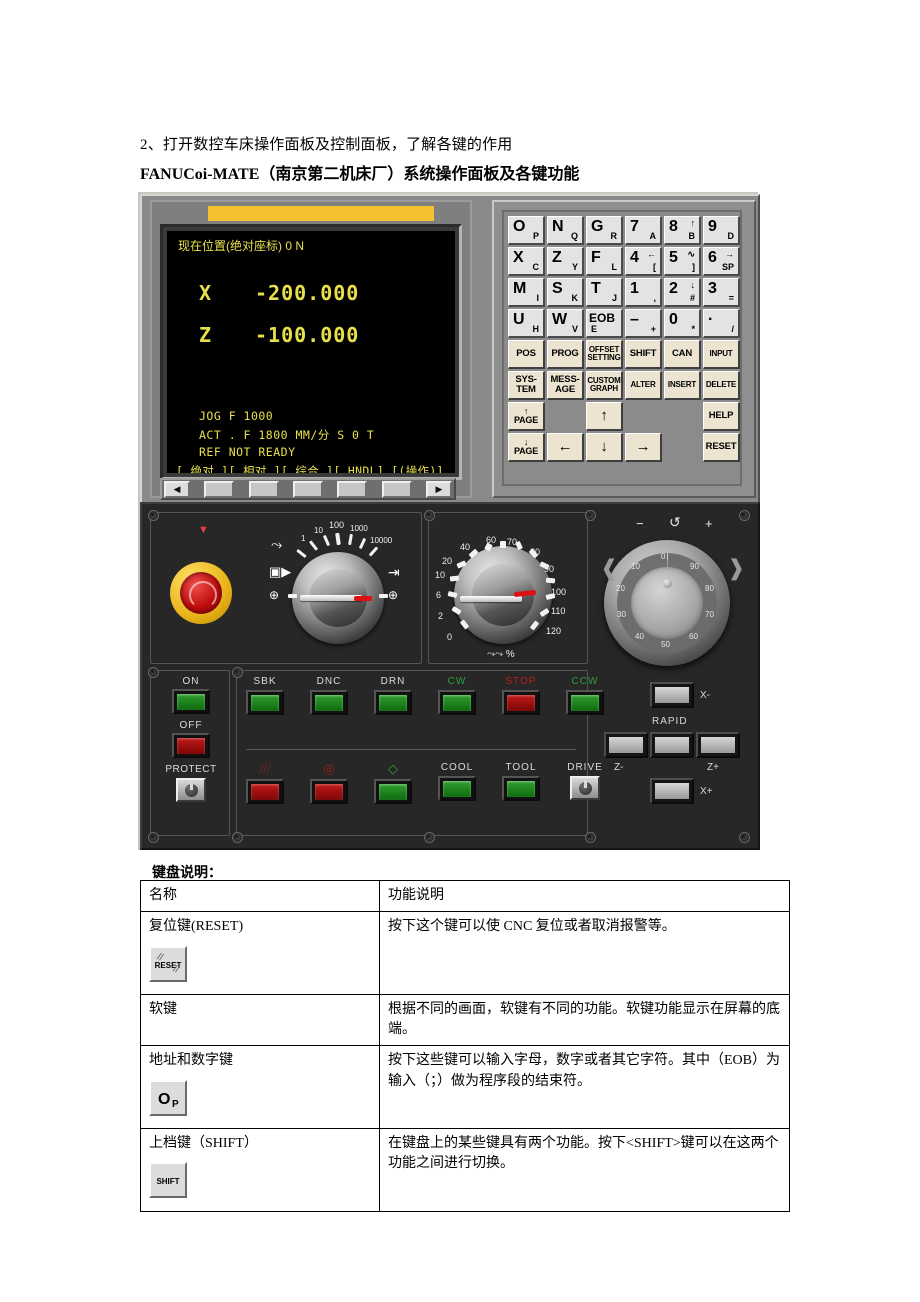 The height and width of the screenshot is (1302, 920). What do you see at coordinates (526, 447) in the screenshot?
I see `key-page-down: ↓ PAGE` at bounding box center [526, 447].